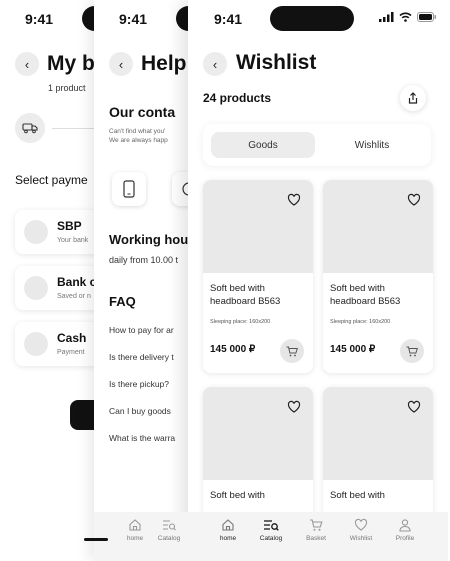 The image size is (450, 561). Describe the element at coordinates (237, 98) in the screenshot. I see `product-count: 24 products` at that location.